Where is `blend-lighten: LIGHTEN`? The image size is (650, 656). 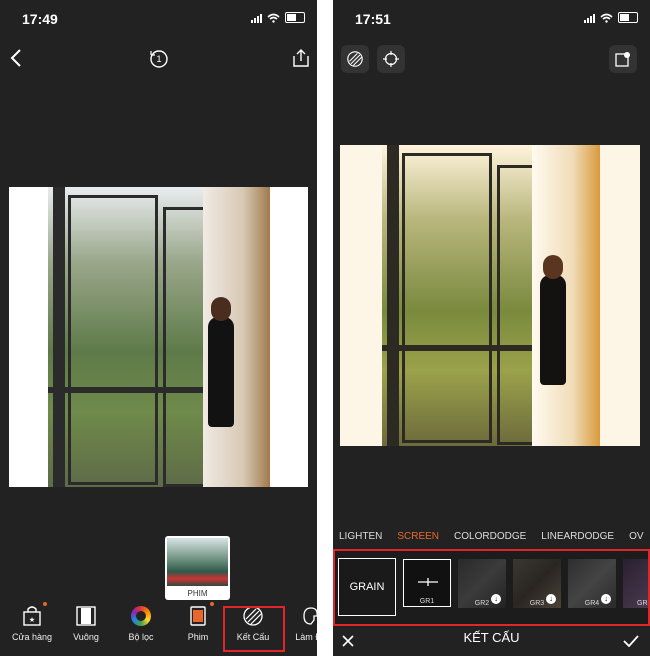
blend-lighten: LIGHTEN is located at coordinates (360, 539).